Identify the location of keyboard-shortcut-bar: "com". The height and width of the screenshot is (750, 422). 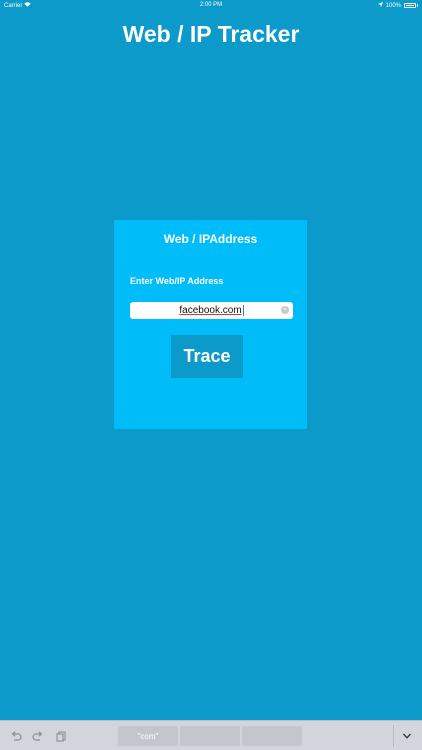
(211, 735).